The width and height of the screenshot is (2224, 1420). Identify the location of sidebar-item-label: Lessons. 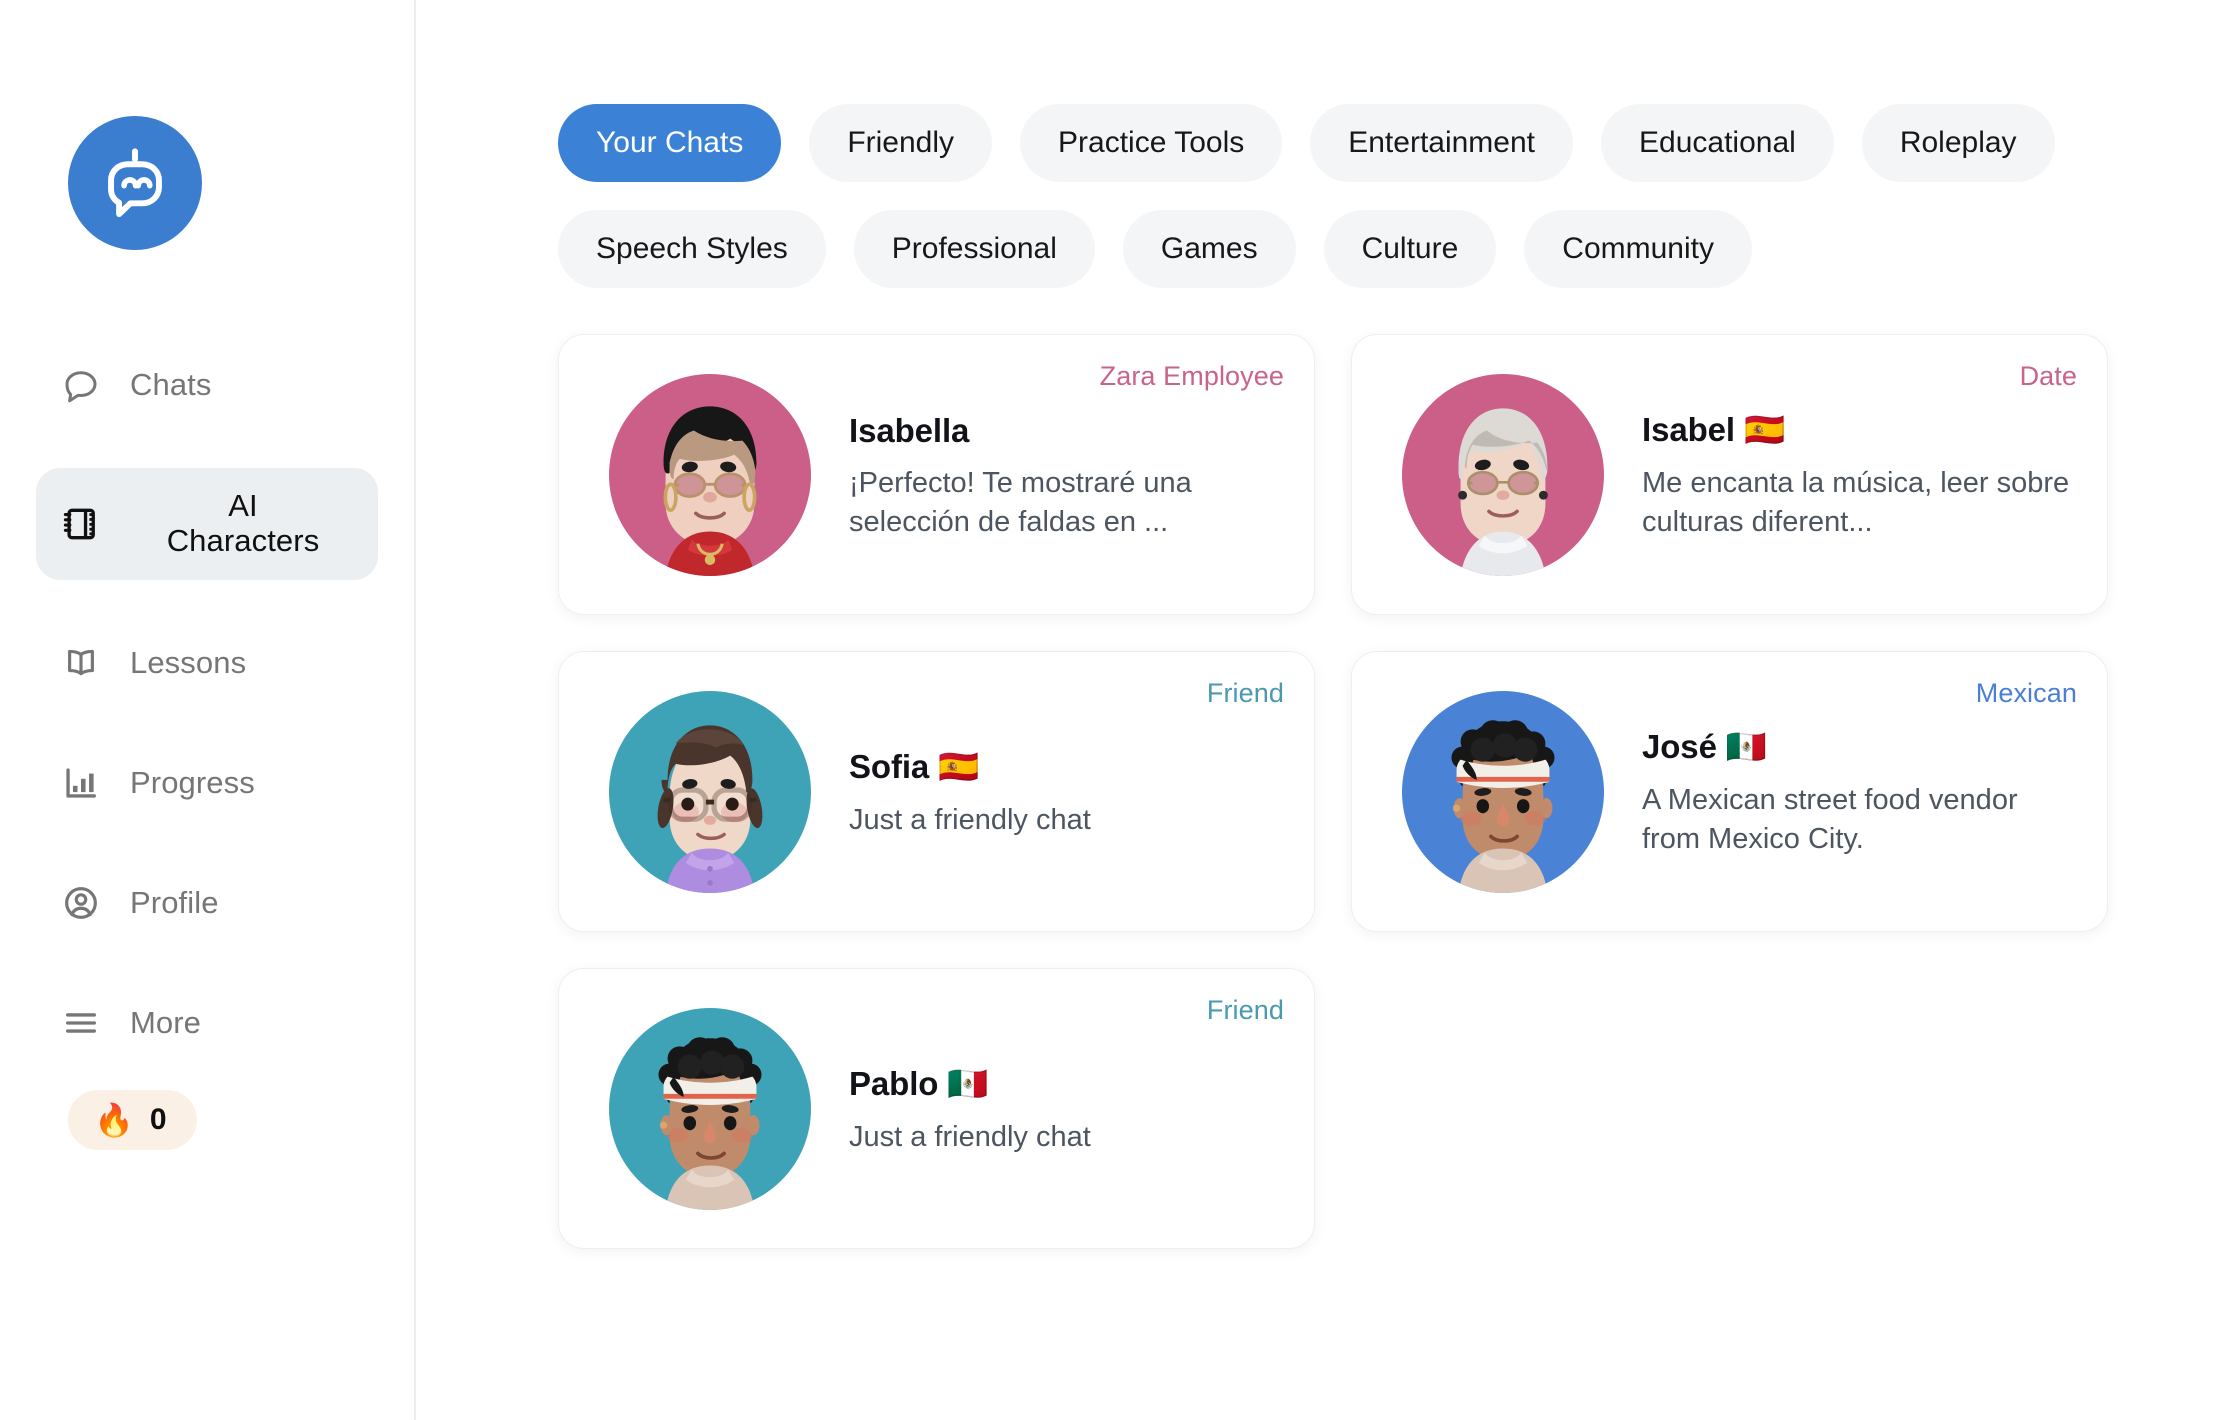
(188, 662).